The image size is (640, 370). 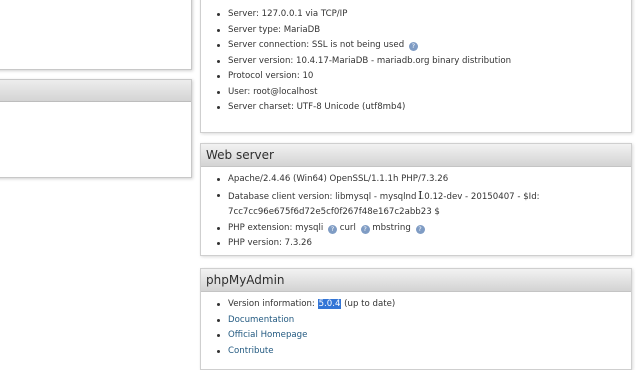 I want to click on php-extension-label: PHP extension:, so click(x=262, y=227).